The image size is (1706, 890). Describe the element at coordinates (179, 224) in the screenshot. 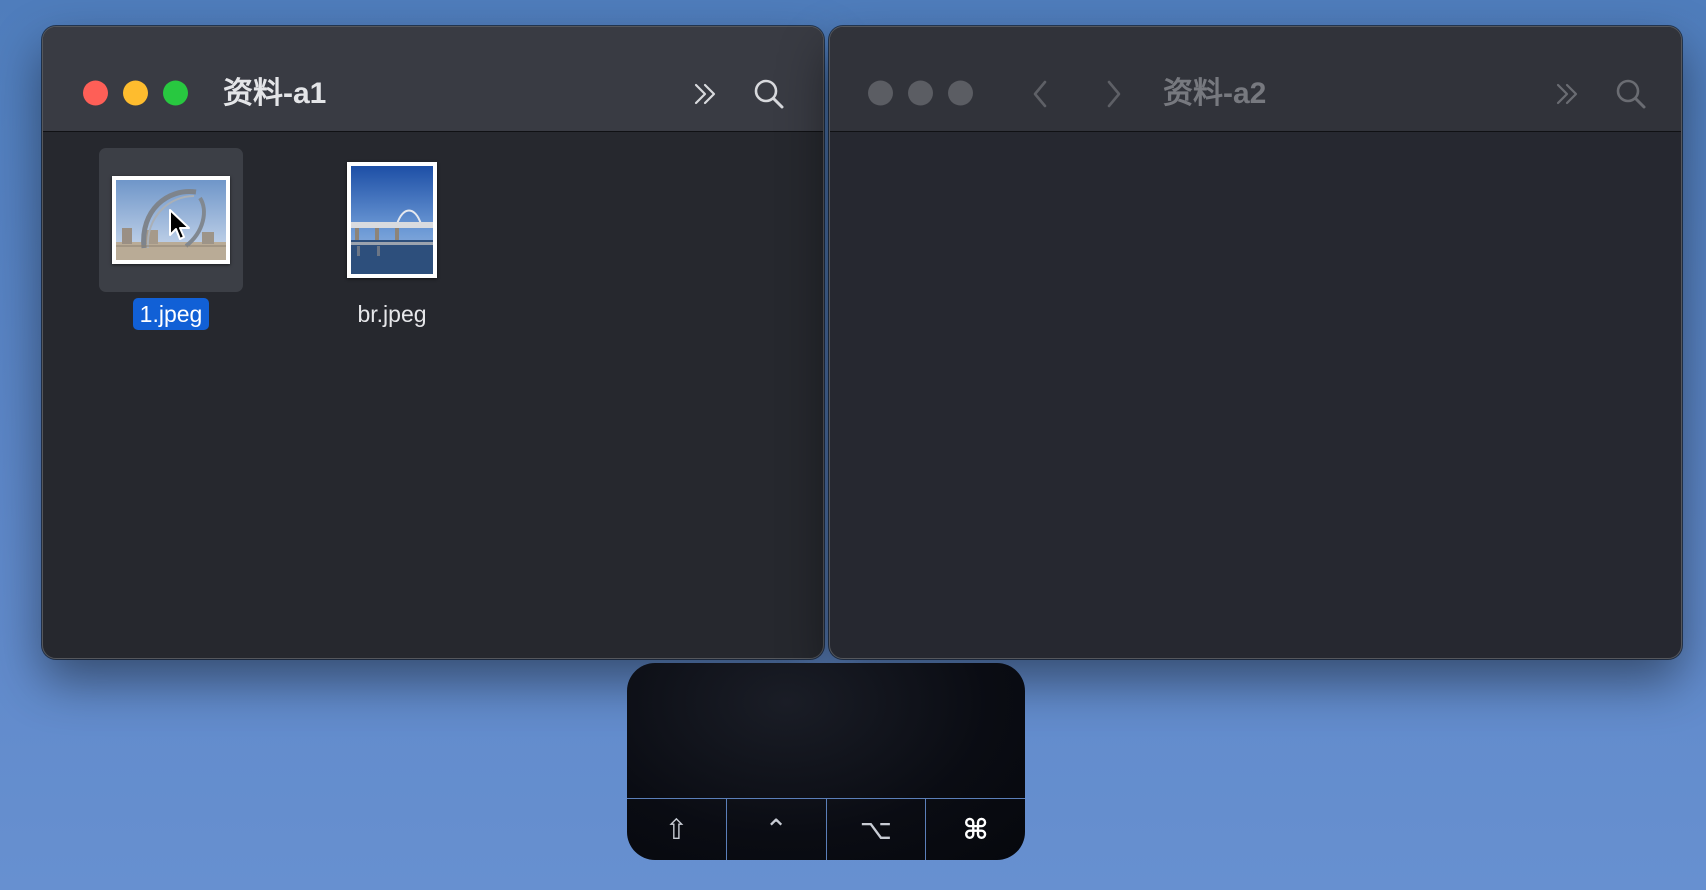

I see `mouse-pointer-icon` at that location.